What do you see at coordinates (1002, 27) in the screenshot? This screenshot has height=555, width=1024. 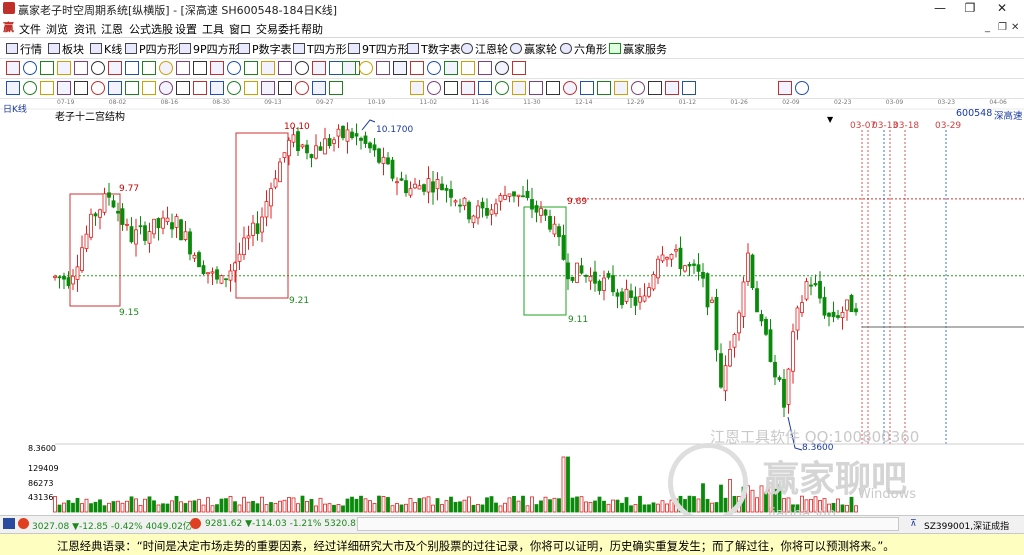 I see `mdi-restore-button: ❐` at bounding box center [1002, 27].